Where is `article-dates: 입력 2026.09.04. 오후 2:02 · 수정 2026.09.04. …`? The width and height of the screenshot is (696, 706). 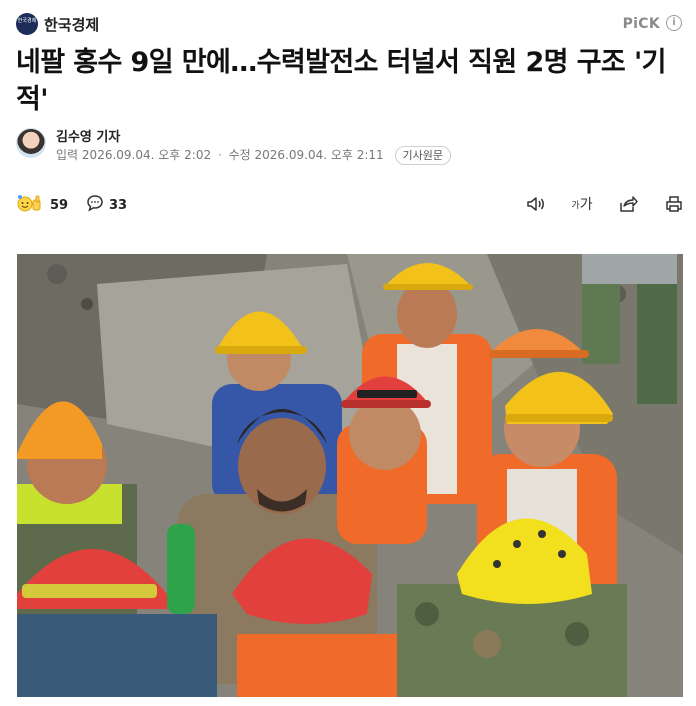
article-dates: 입력 2026.09.04. 오후 2:02 · 수정 2026.09.04. … is located at coordinates (254, 155).